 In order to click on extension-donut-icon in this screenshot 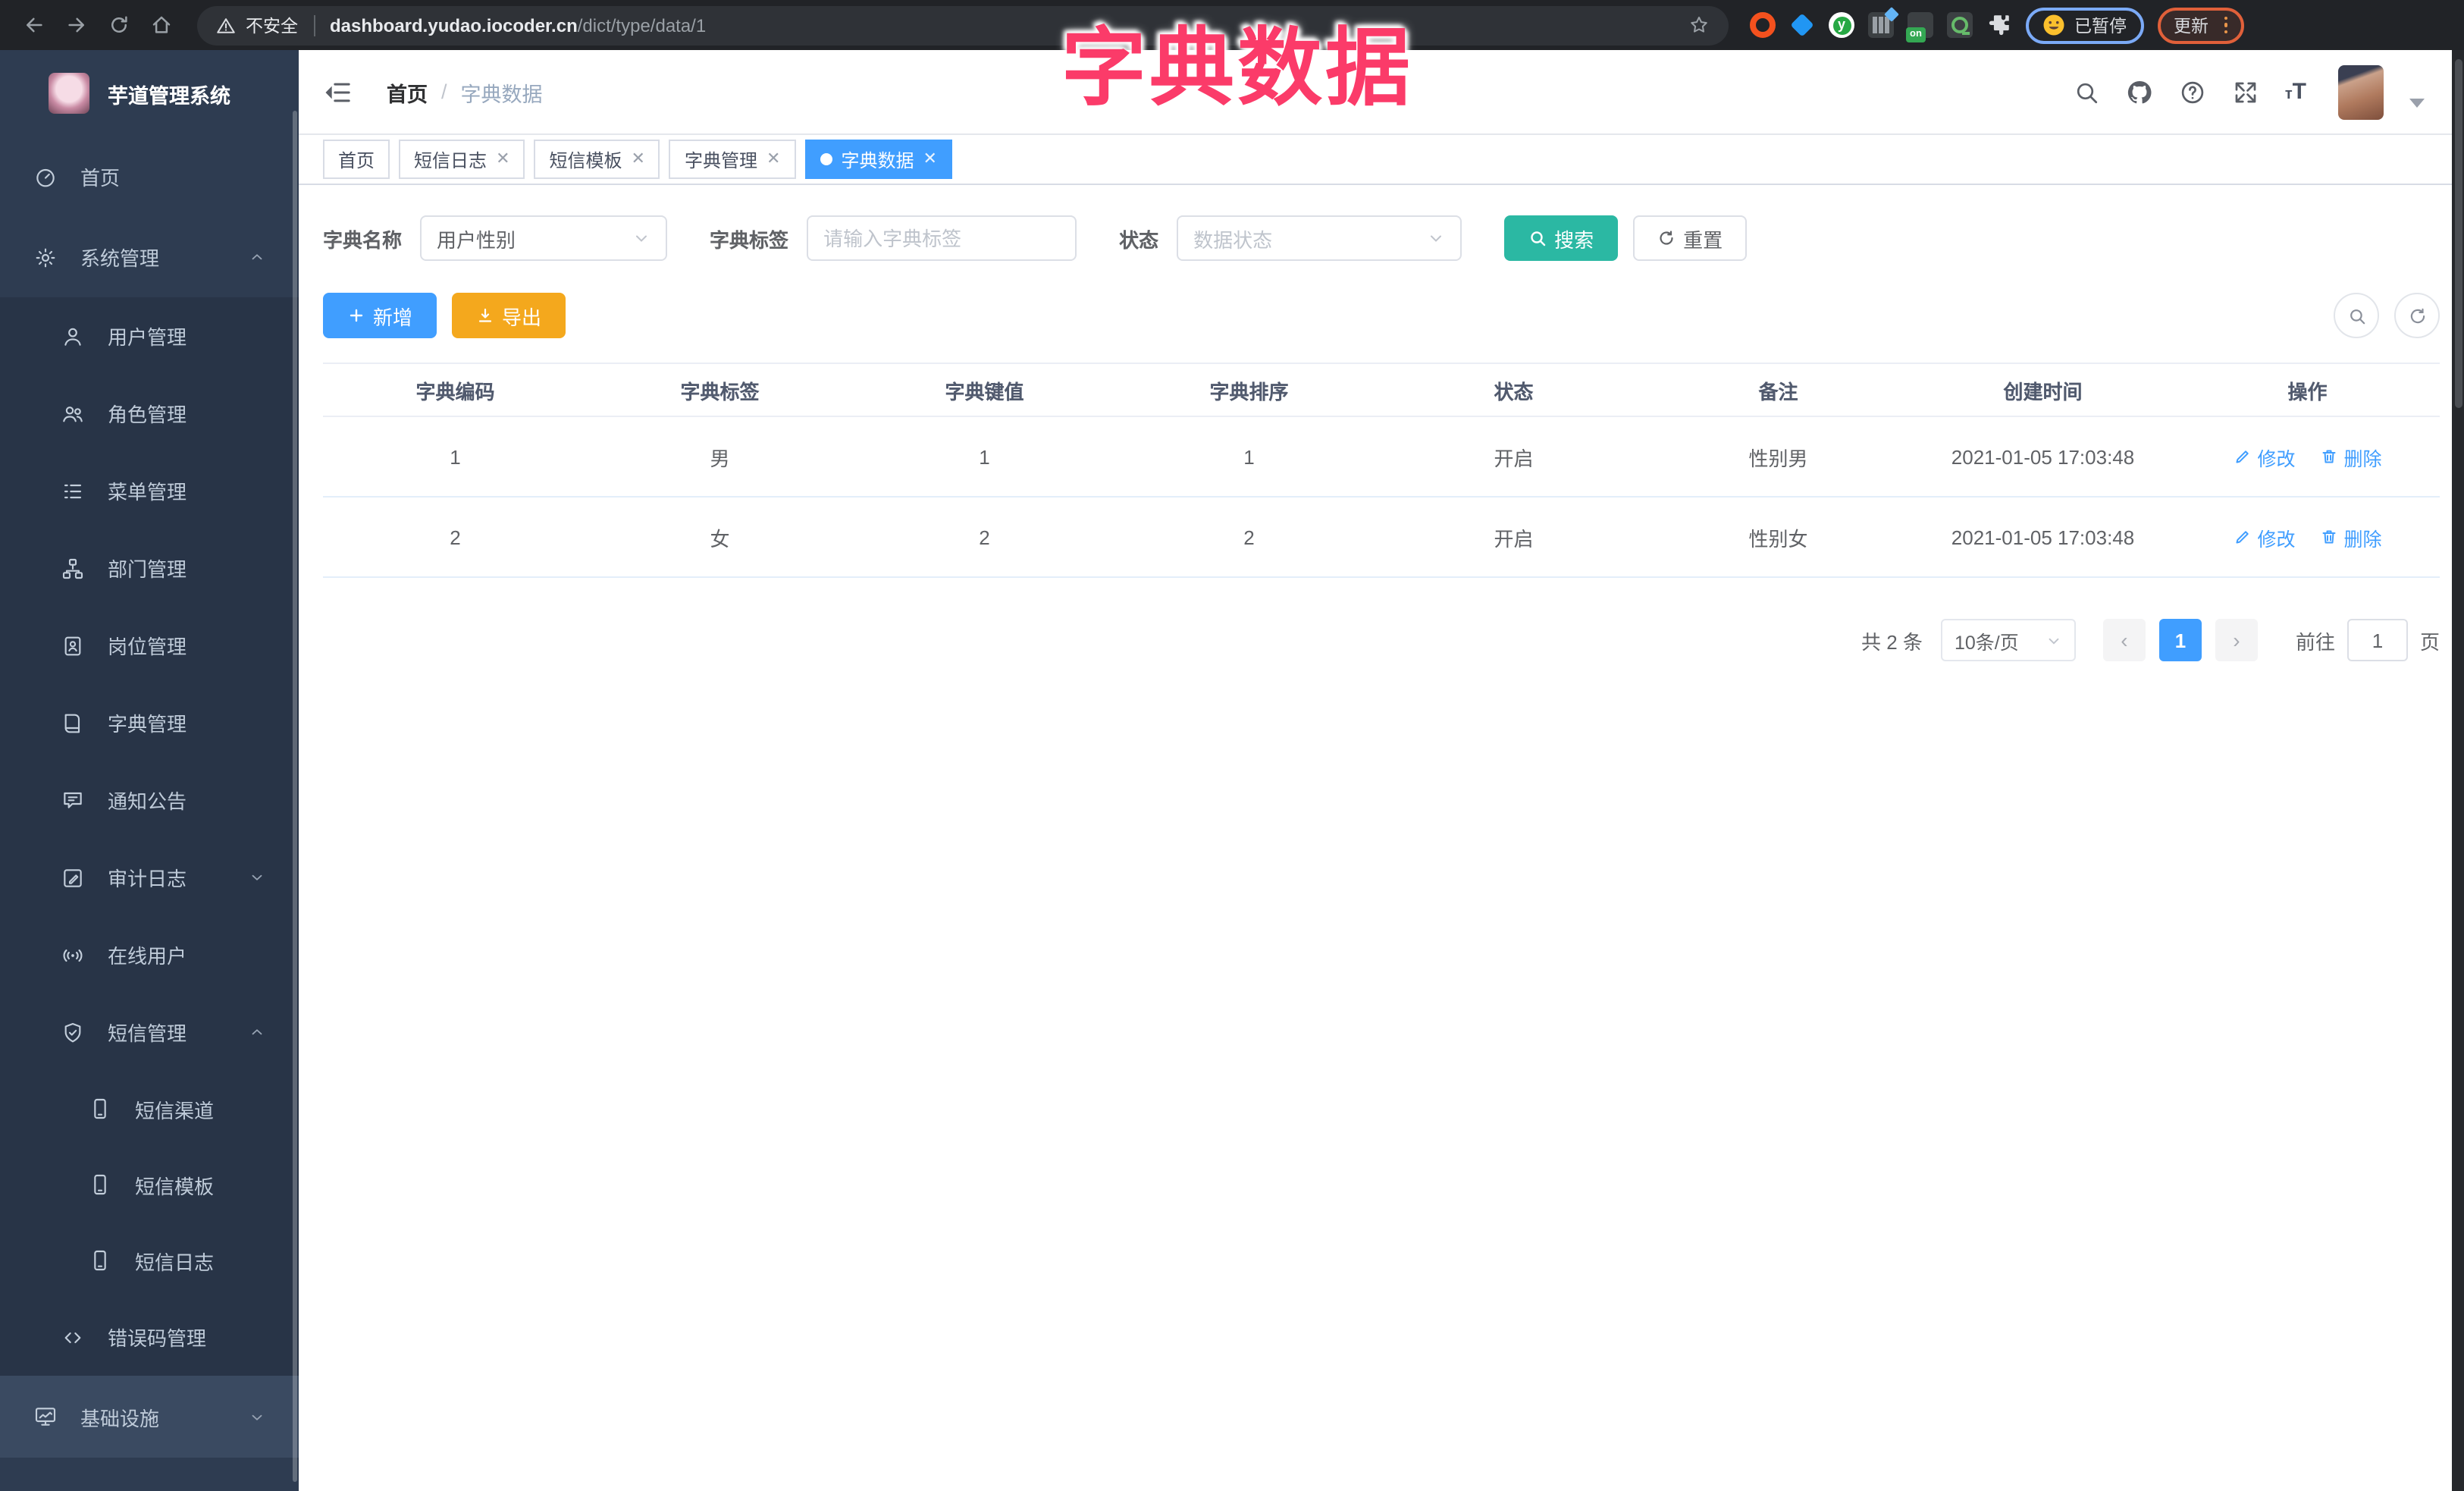, I will do `click(1763, 25)`.